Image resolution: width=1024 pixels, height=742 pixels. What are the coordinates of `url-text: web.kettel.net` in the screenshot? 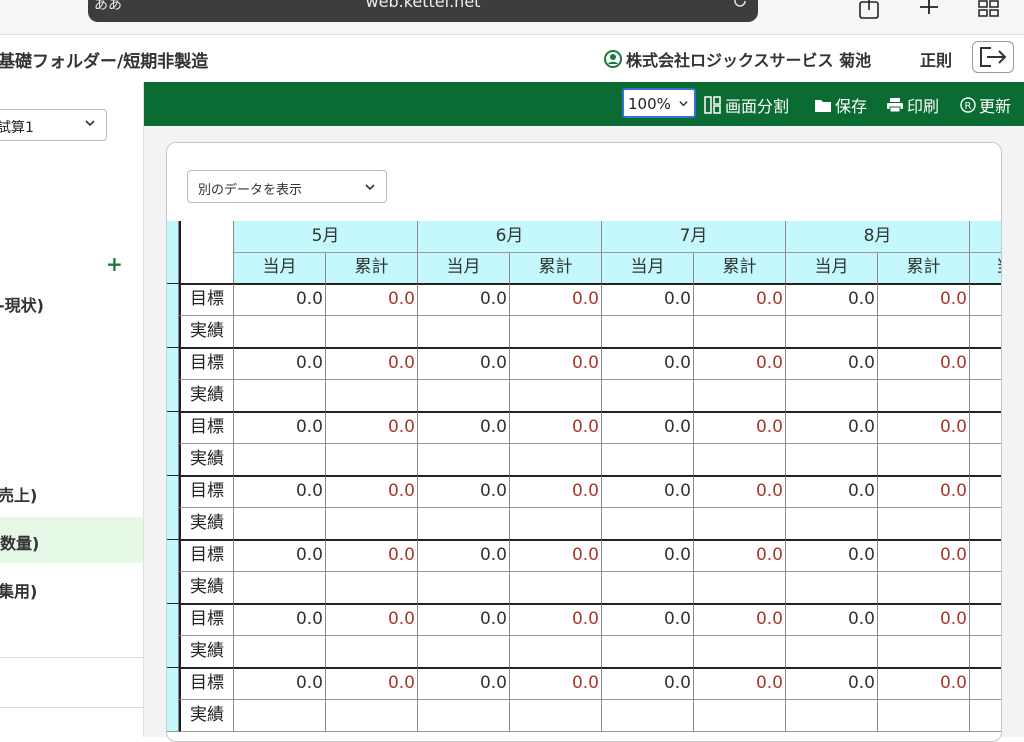 It's located at (423, 5).